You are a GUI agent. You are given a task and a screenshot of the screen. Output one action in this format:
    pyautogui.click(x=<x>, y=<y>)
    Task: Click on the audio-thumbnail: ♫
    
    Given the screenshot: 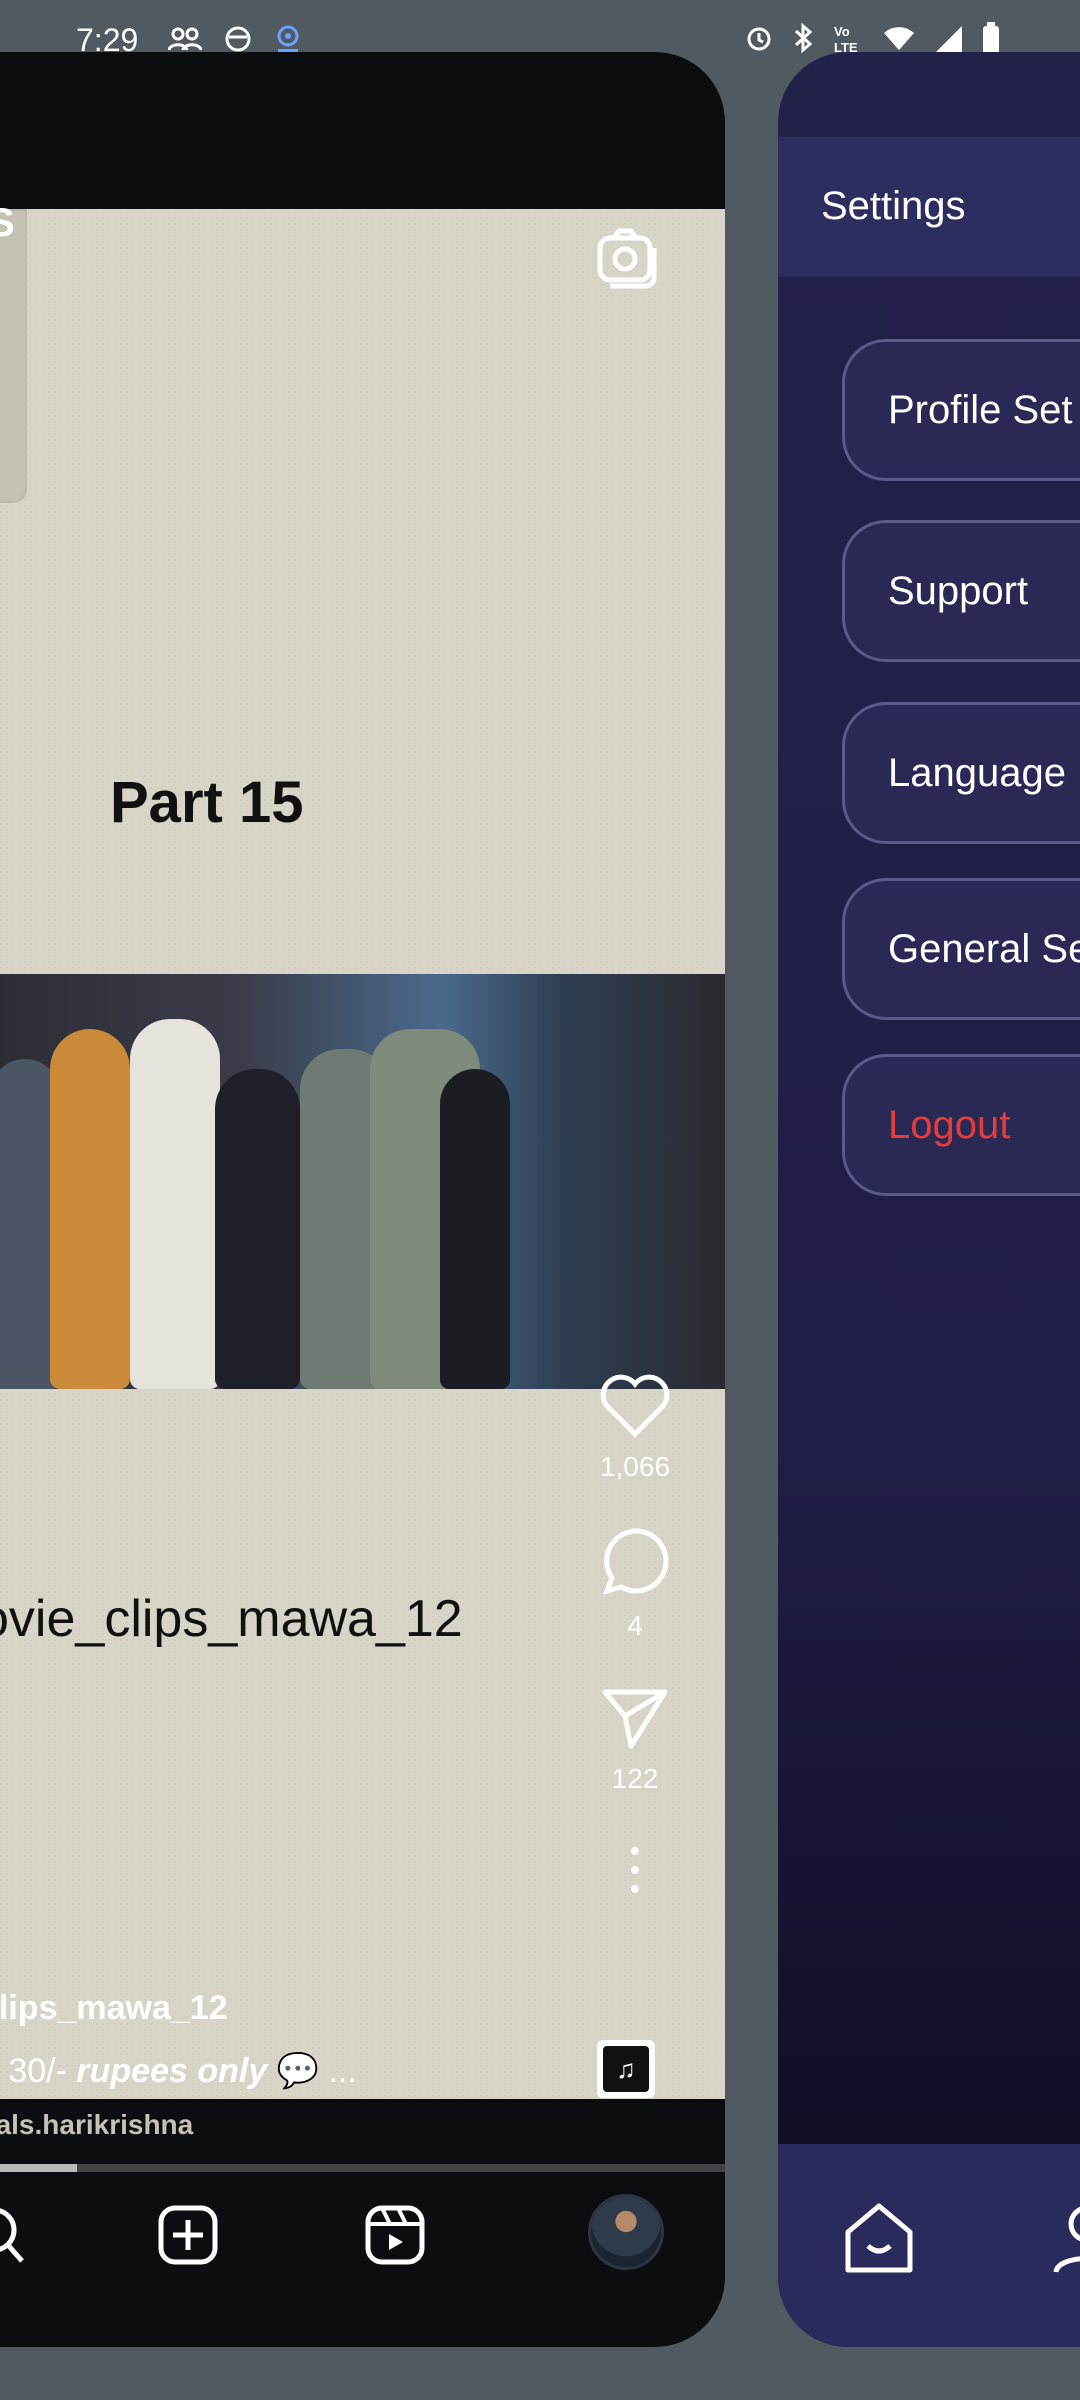 What is the action you would take?
    pyautogui.click(x=626, y=2069)
    